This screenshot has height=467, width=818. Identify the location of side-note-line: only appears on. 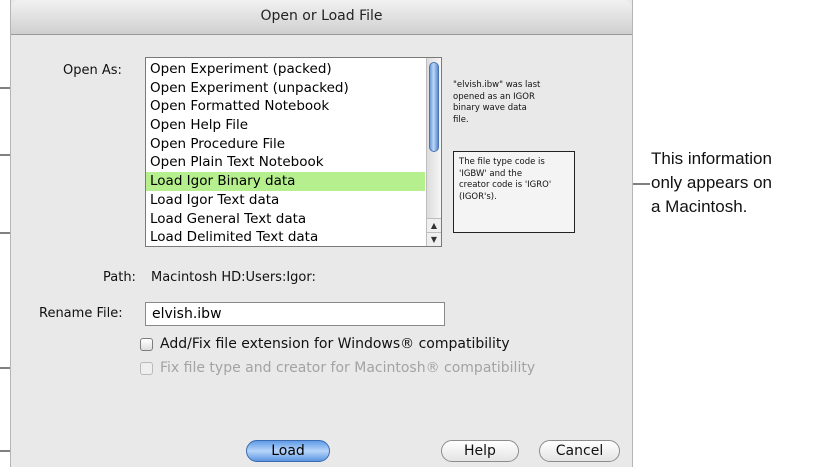
(711, 182).